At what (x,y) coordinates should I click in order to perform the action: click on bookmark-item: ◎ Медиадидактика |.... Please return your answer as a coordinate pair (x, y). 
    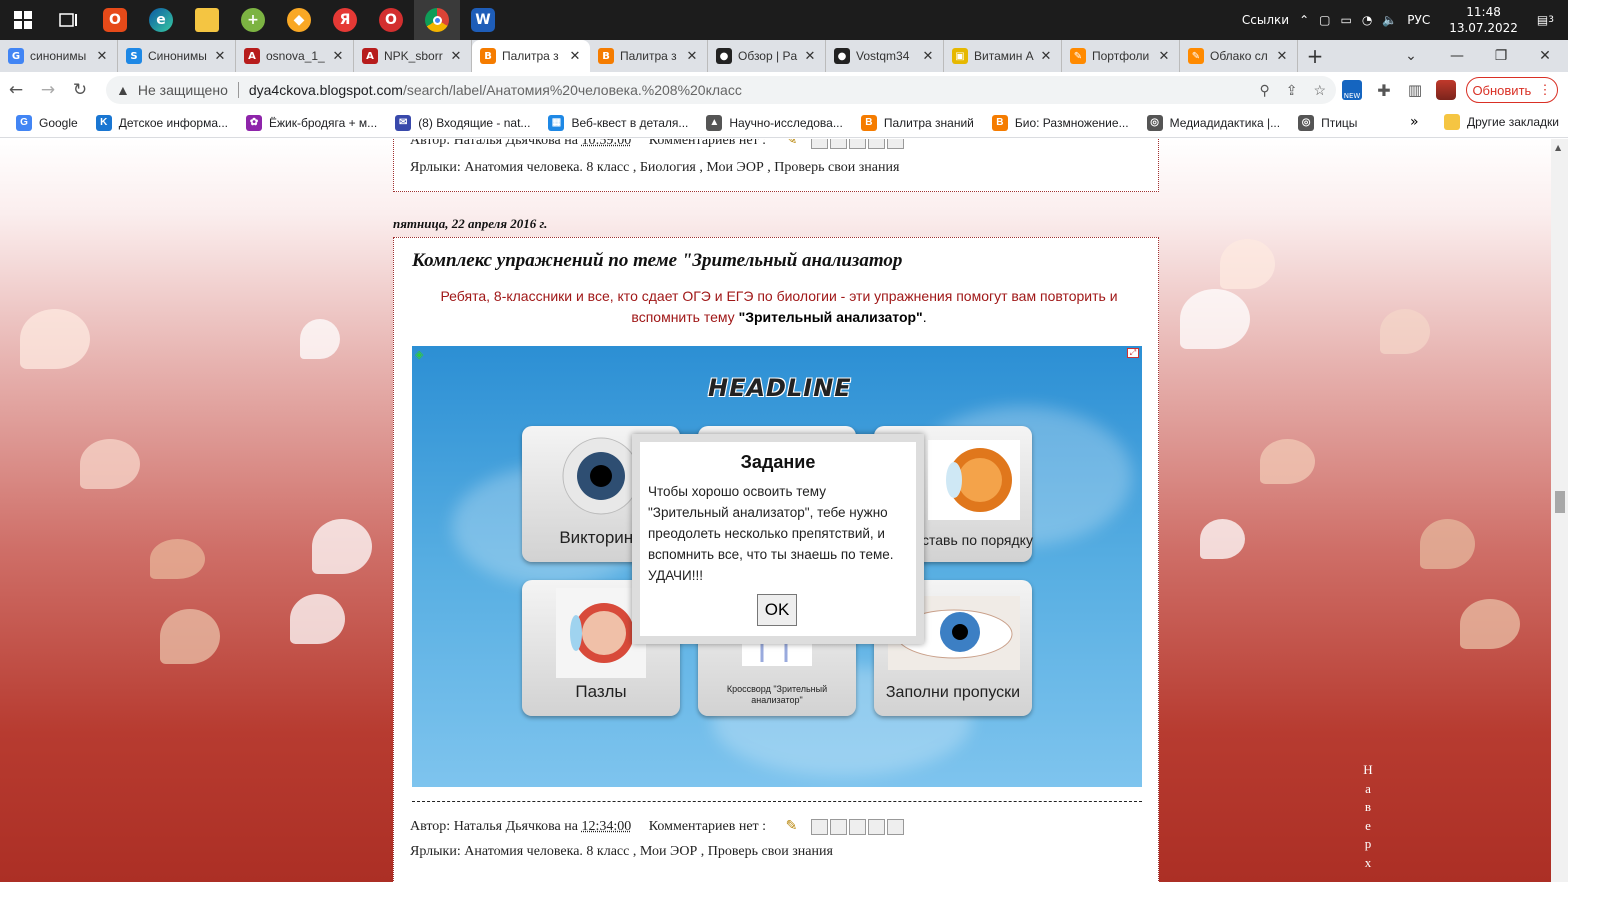
    Looking at the image, I should click on (1213, 122).